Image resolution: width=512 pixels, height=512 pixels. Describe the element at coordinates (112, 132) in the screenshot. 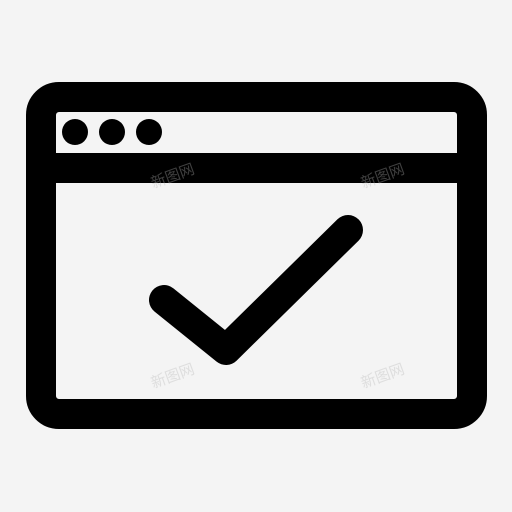

I see `window-dot-2-icon` at that location.